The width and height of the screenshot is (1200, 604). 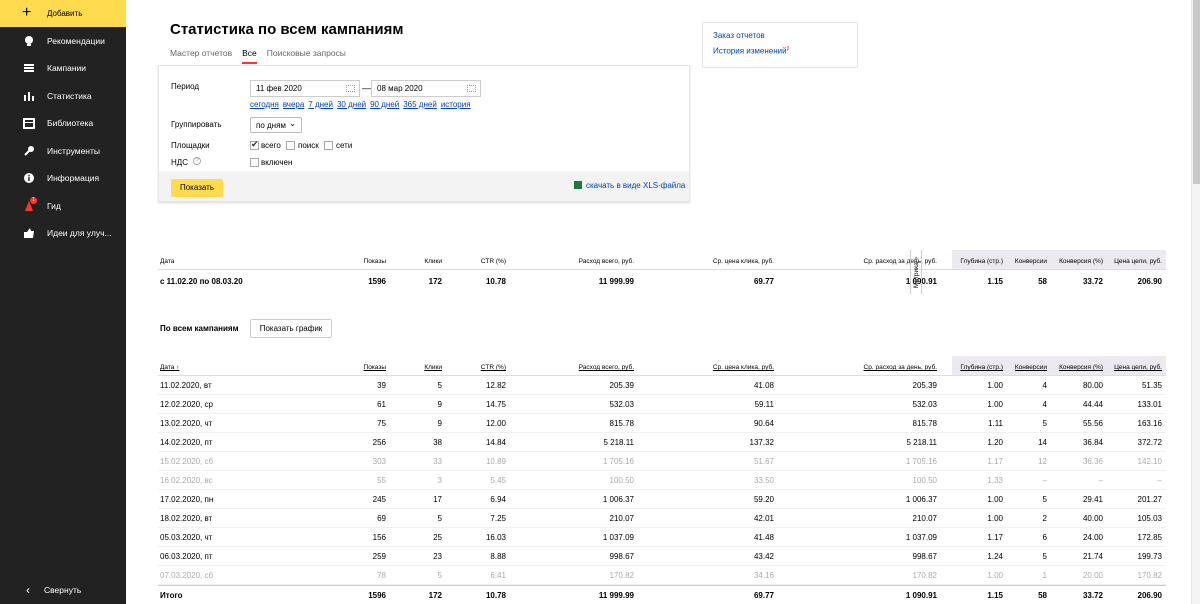 I want to click on scrollbar-thumb, so click(x=1196, y=92).